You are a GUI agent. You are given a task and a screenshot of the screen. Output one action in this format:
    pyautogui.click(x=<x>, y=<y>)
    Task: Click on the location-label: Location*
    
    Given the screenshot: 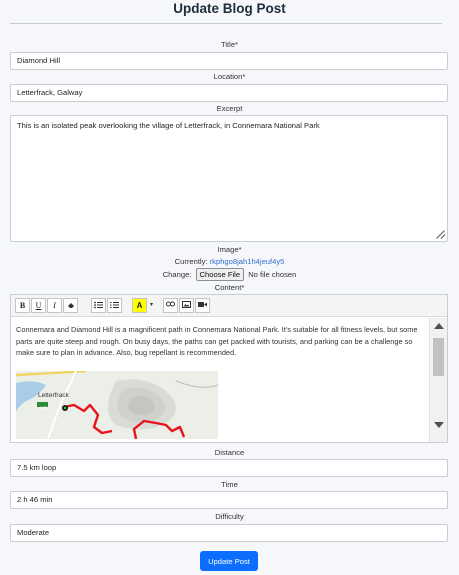 What is the action you would take?
    pyautogui.click(x=229, y=76)
    